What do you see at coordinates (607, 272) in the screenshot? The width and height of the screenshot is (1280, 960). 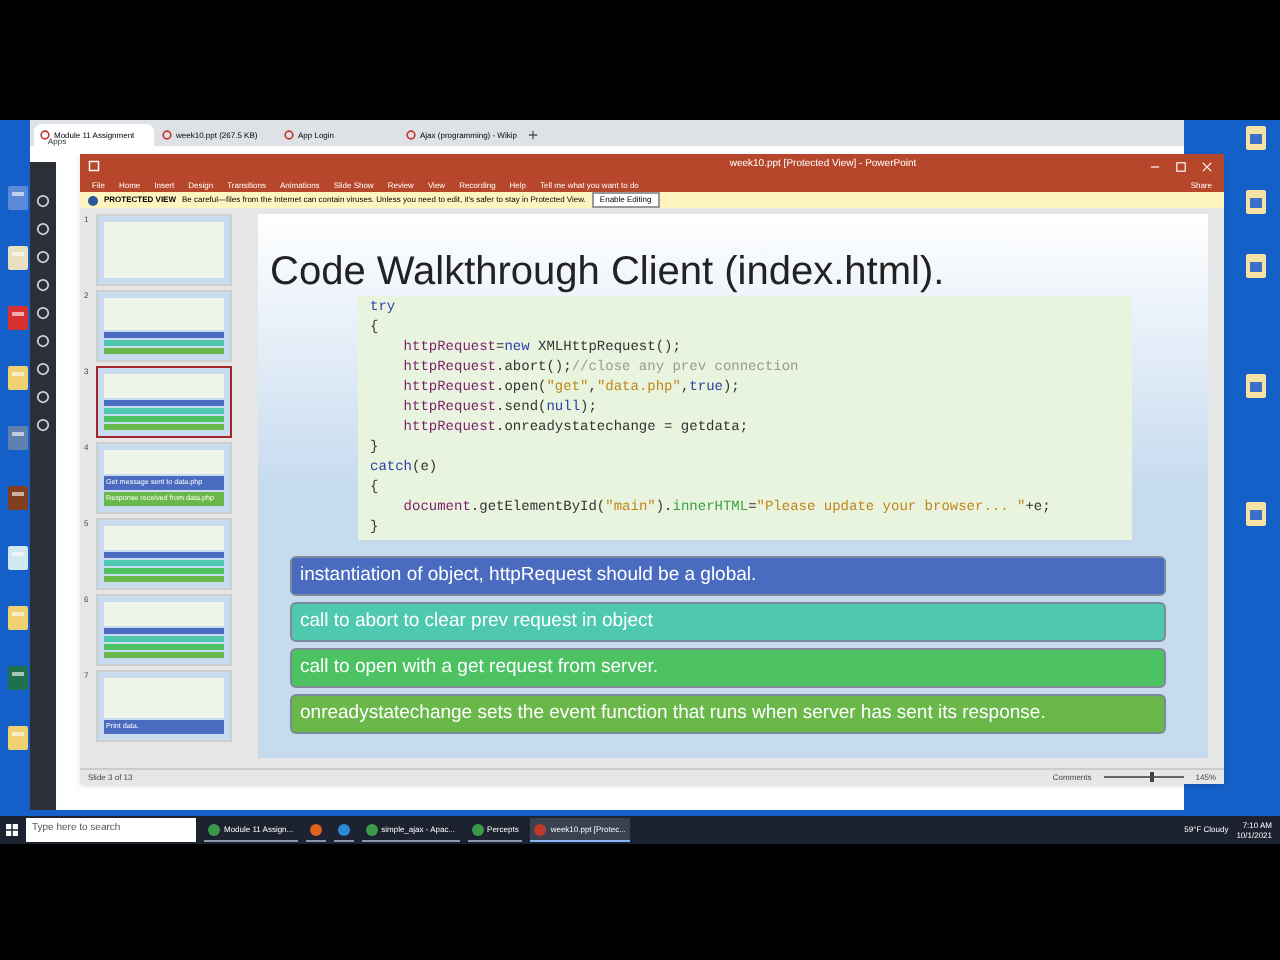 I see `slide-title: Code Walkthrough Client (index.html).` at bounding box center [607, 272].